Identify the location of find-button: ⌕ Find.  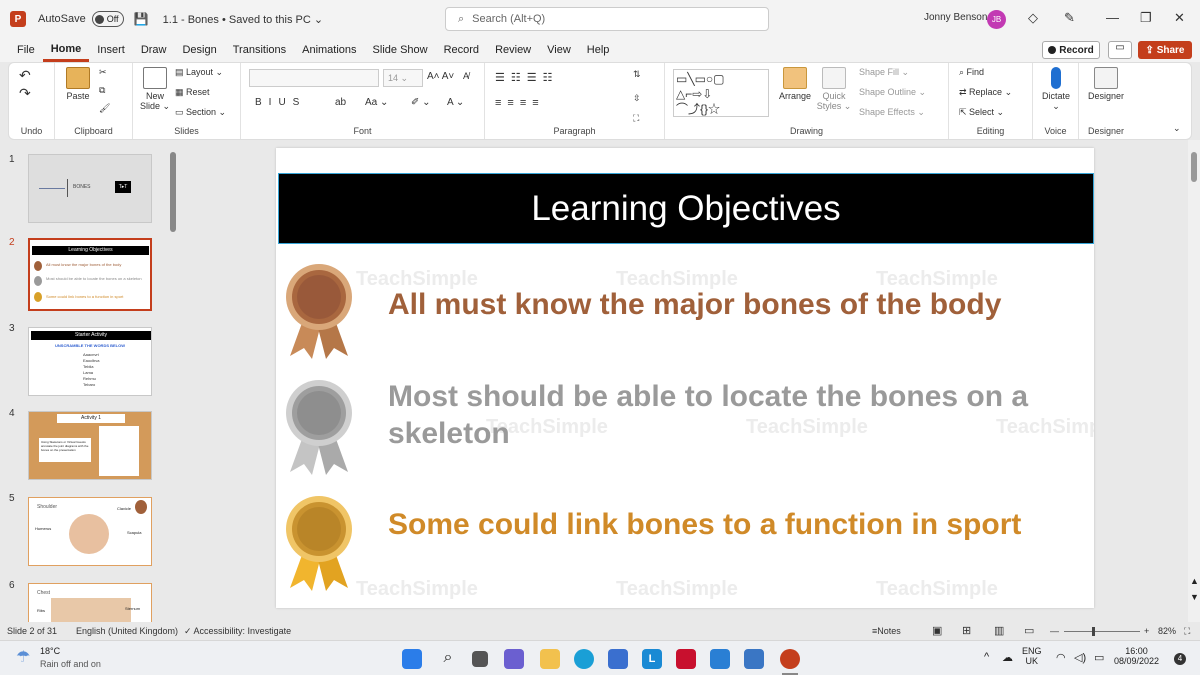
(971, 72).